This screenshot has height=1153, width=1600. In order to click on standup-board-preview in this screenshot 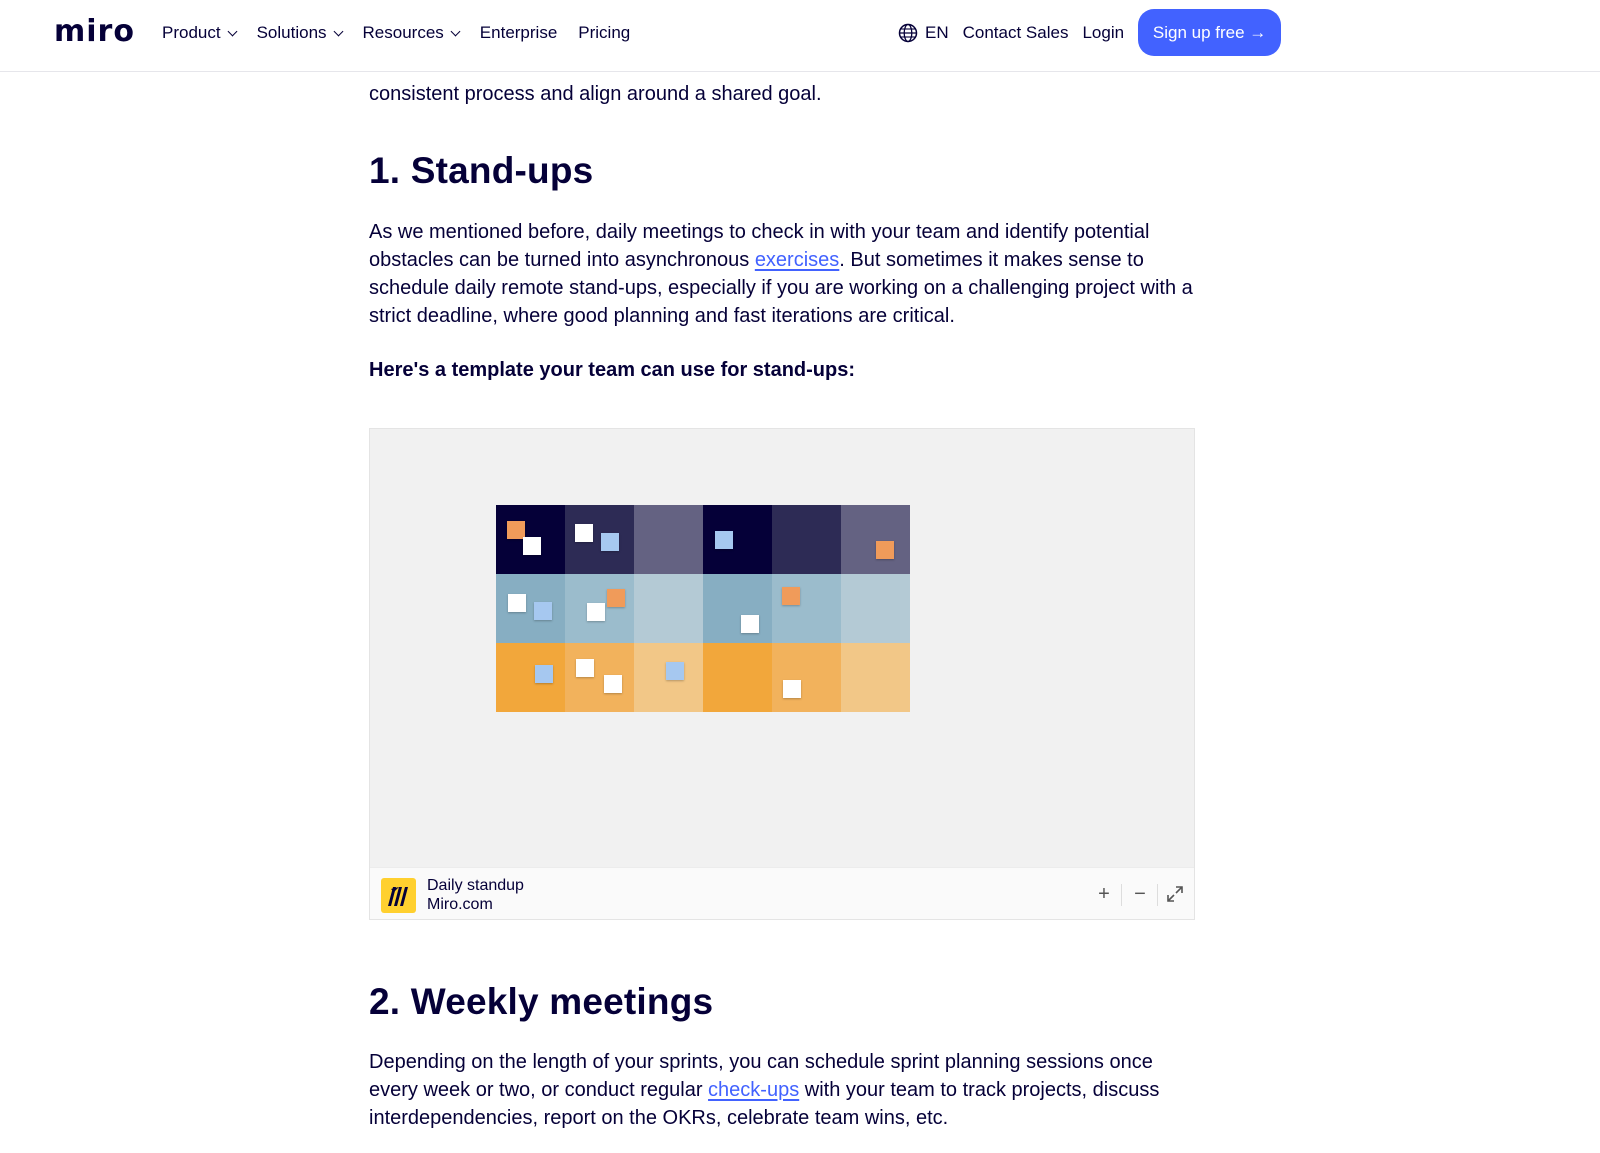, I will do `click(704, 609)`.